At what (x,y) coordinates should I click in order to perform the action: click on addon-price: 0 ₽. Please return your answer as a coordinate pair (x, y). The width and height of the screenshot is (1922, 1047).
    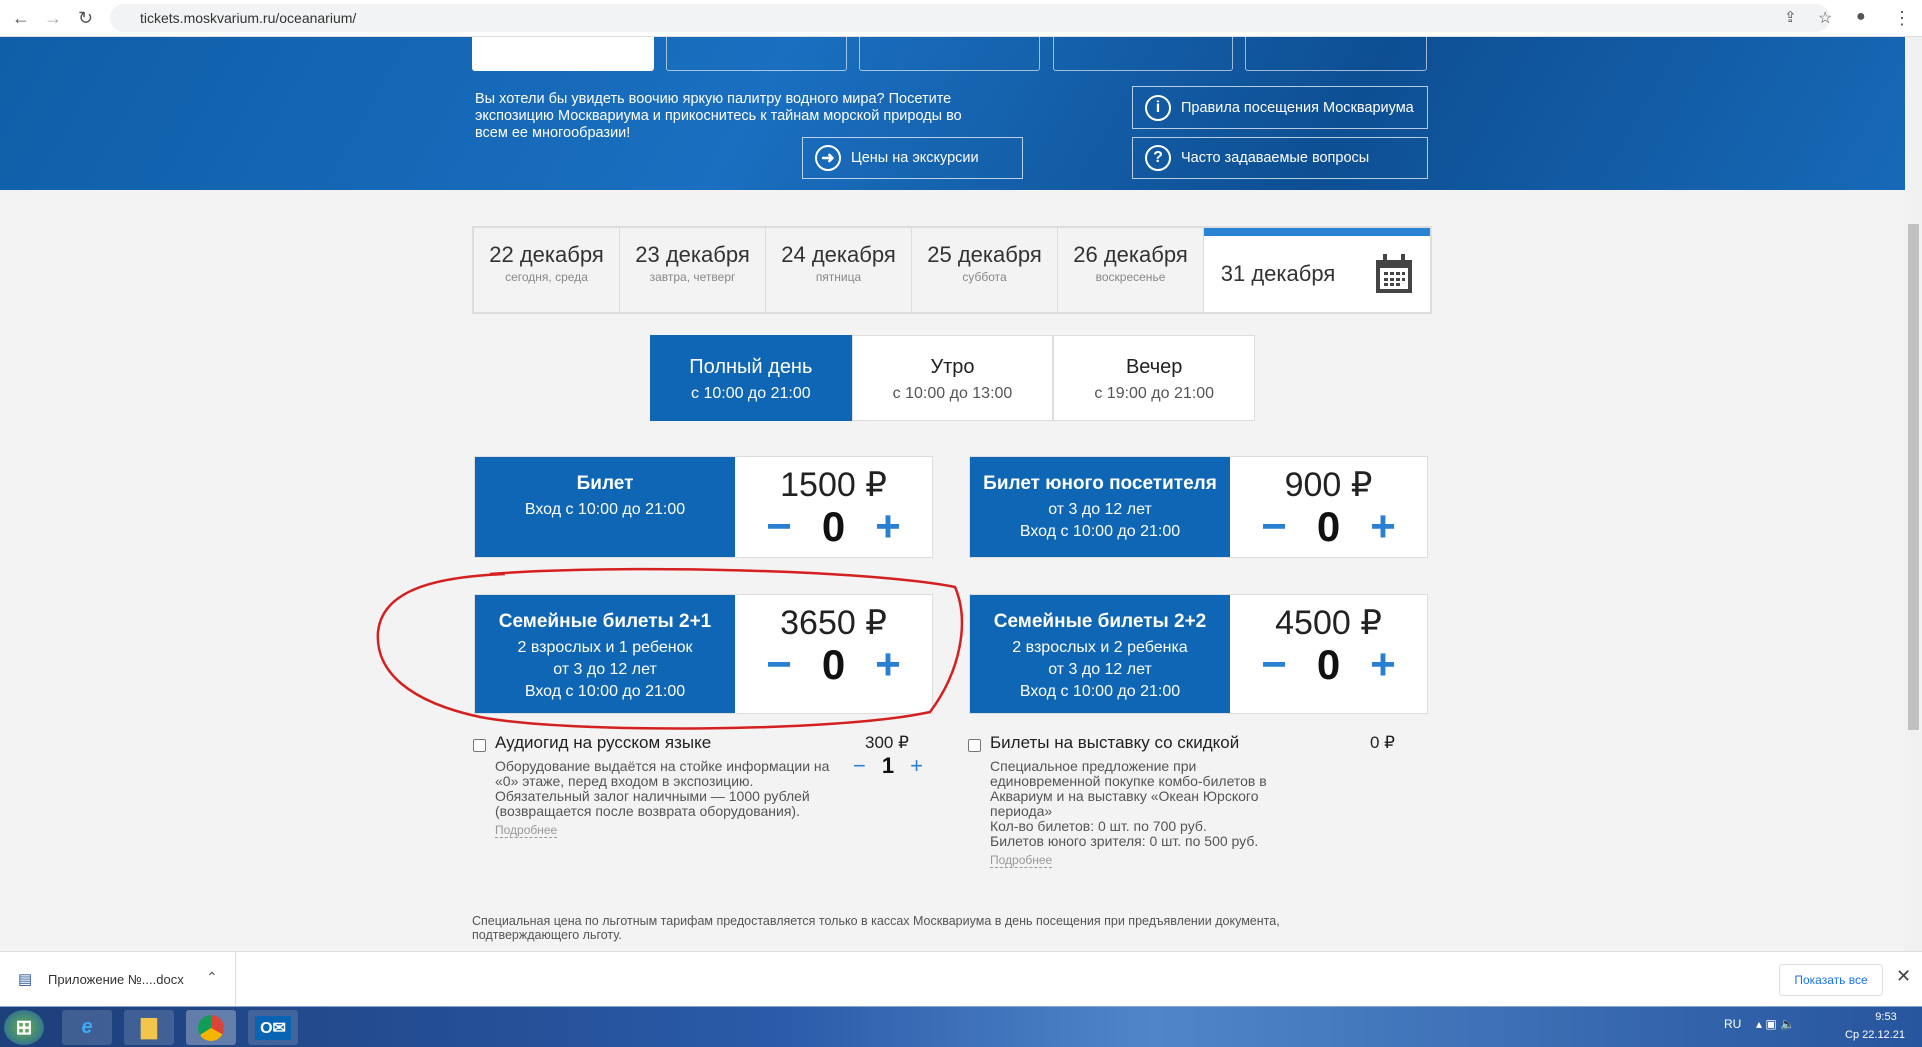
    Looking at the image, I should click on (1382, 742).